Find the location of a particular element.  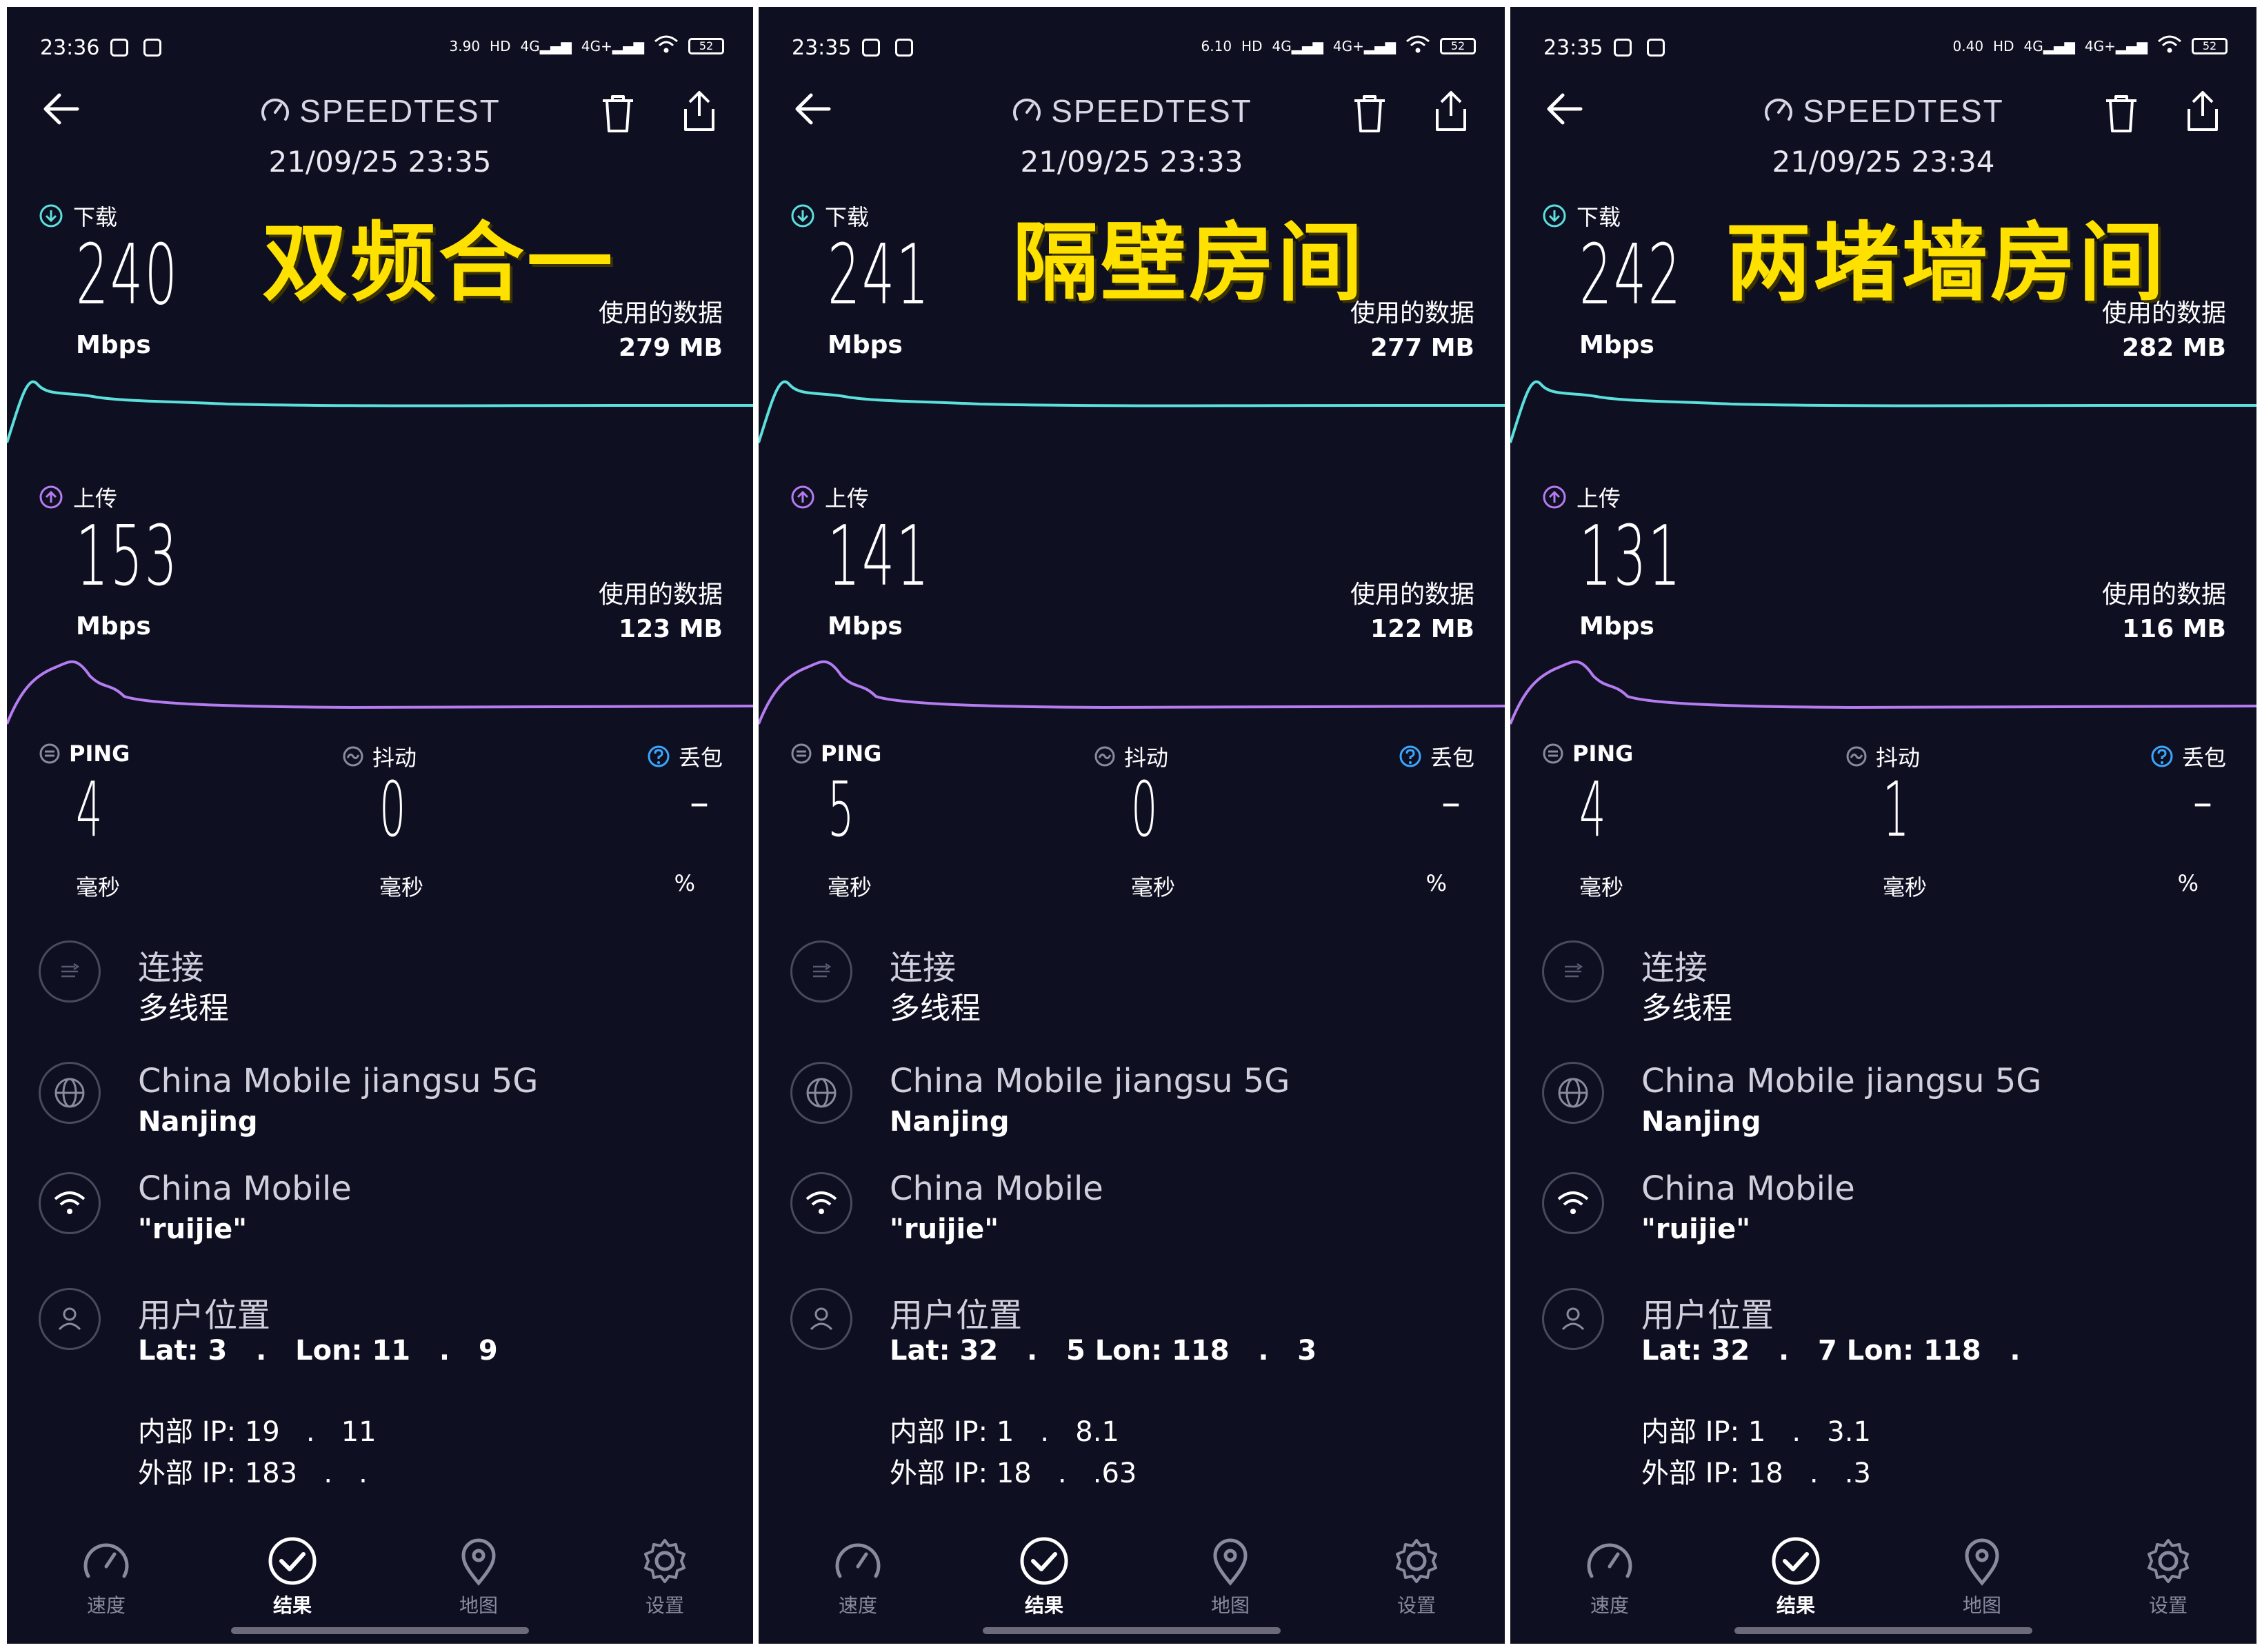

status-right: 3.90 HD 4G▂▄▆ 4G+▂▄▆ 52 is located at coordinates (587, 45).